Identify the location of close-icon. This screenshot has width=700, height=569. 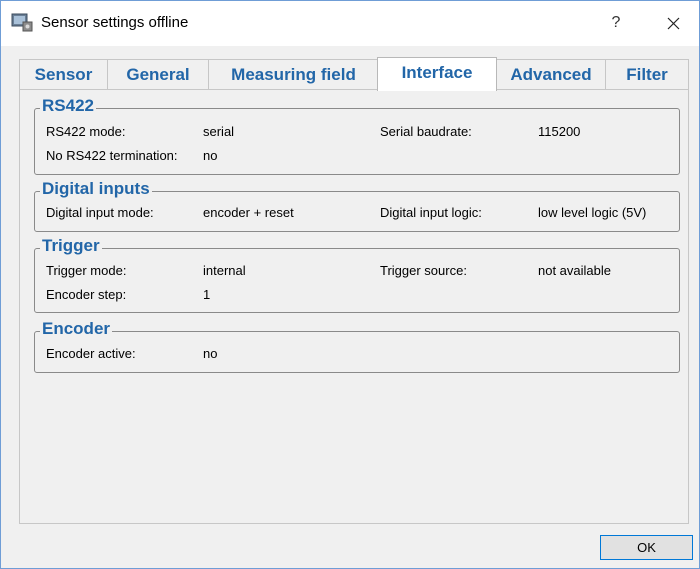
(673, 23).